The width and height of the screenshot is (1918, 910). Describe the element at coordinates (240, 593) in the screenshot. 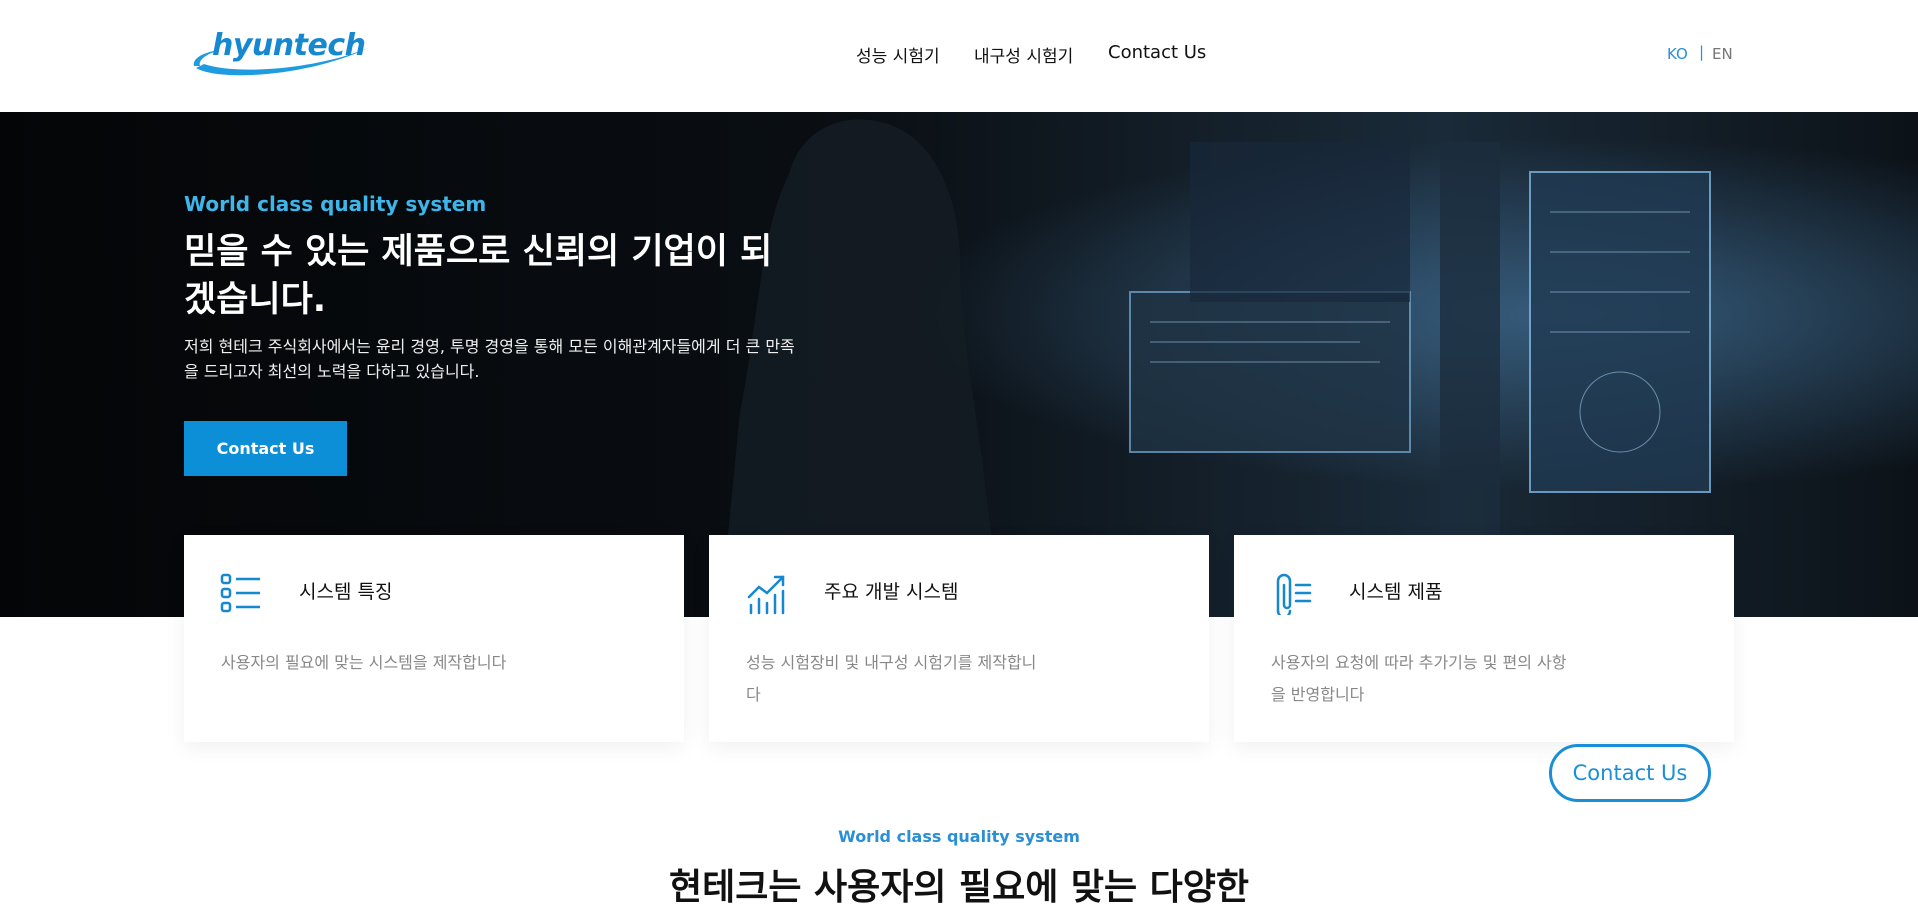

I see `list-icon` at that location.